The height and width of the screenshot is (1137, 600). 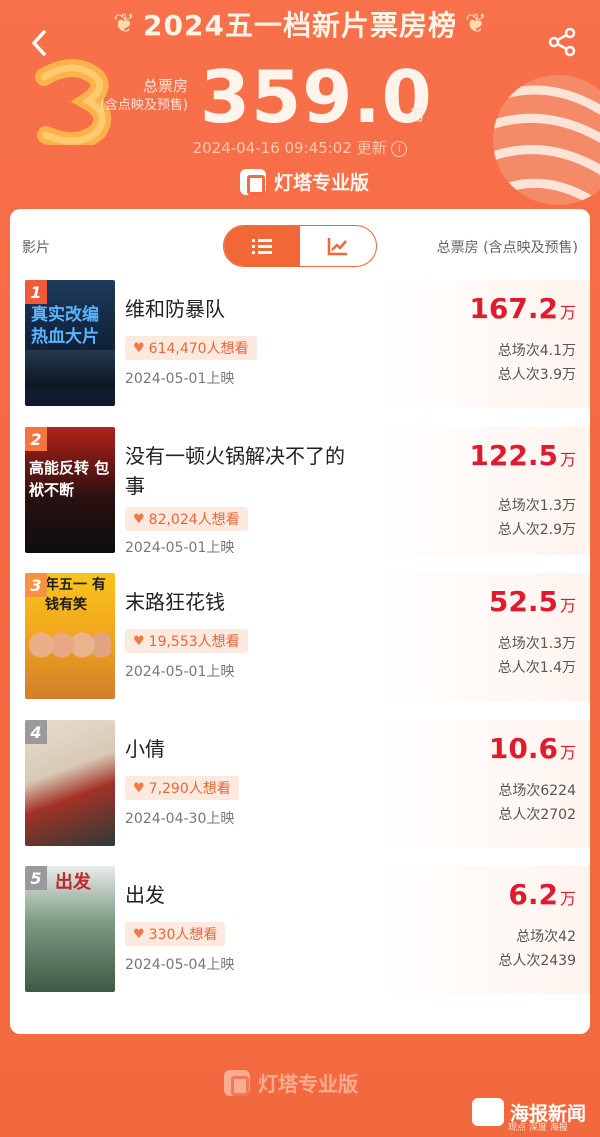 I want to click on list-view-button, so click(x=262, y=246).